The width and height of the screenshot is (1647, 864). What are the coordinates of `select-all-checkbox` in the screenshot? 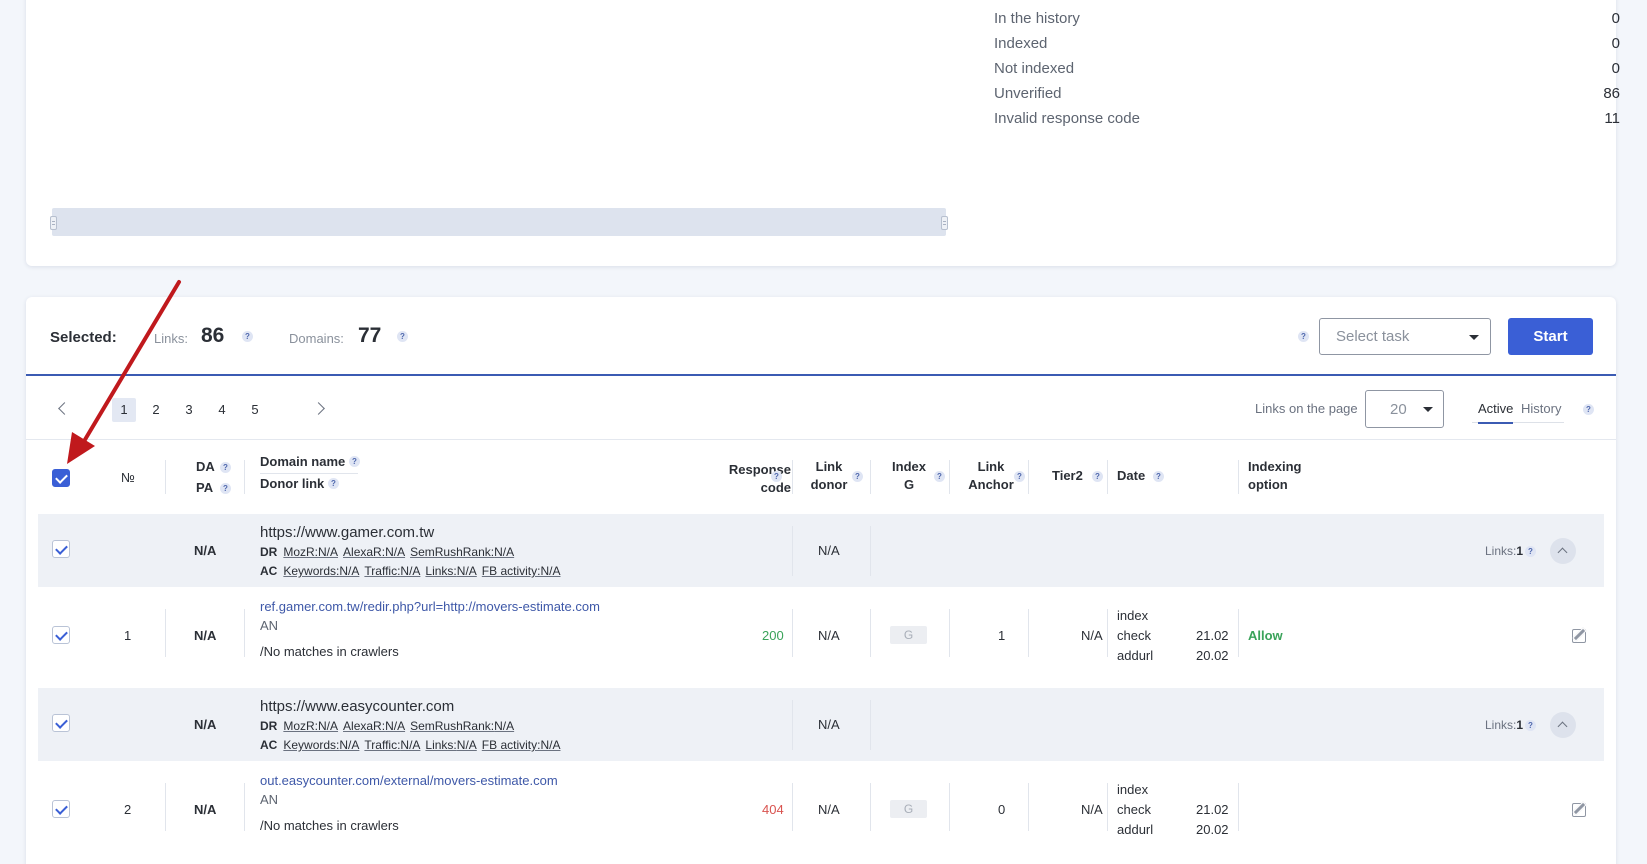 It's located at (61, 478).